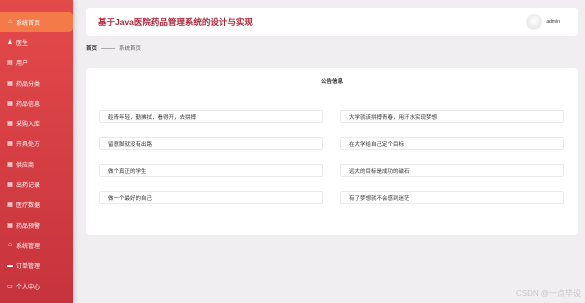 This screenshot has width=585, height=303. What do you see at coordinates (211, 170) in the screenshot?
I see `notice-item: 做个真正的学生` at bounding box center [211, 170].